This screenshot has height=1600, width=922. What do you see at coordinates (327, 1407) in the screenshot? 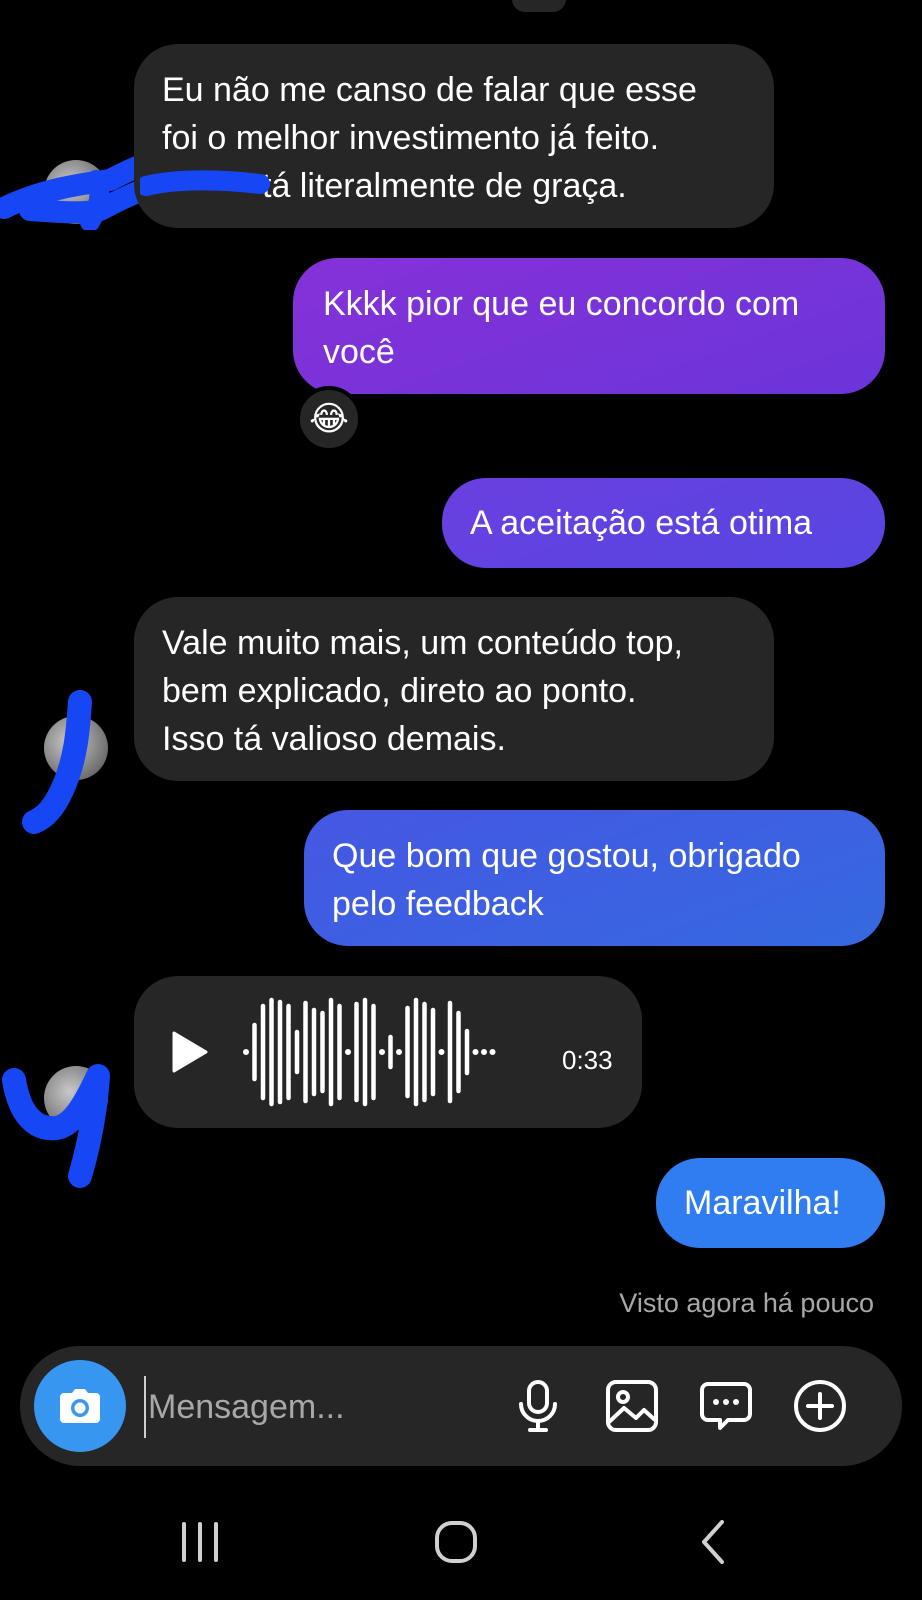
I see `message-input` at bounding box center [327, 1407].